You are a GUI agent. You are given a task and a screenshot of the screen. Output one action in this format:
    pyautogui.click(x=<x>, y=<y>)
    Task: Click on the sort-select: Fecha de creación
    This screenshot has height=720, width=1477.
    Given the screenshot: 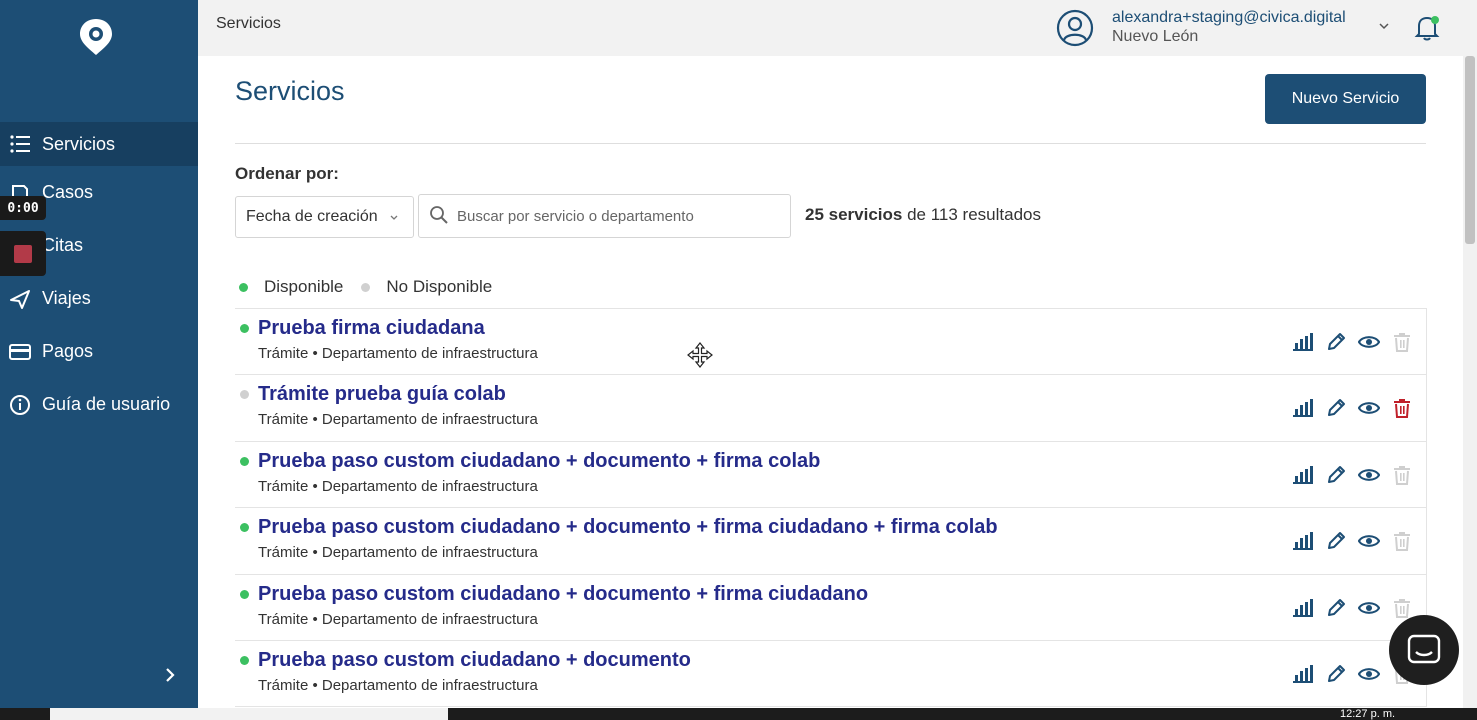 What is the action you would take?
    pyautogui.click(x=324, y=217)
    